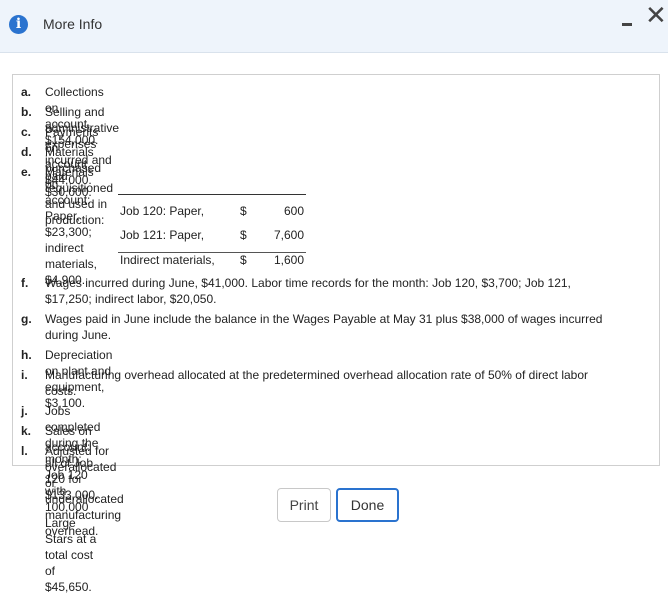 The width and height of the screenshot is (668, 595). Describe the element at coordinates (26, 319) in the screenshot. I see `item-label: g.` at that location.